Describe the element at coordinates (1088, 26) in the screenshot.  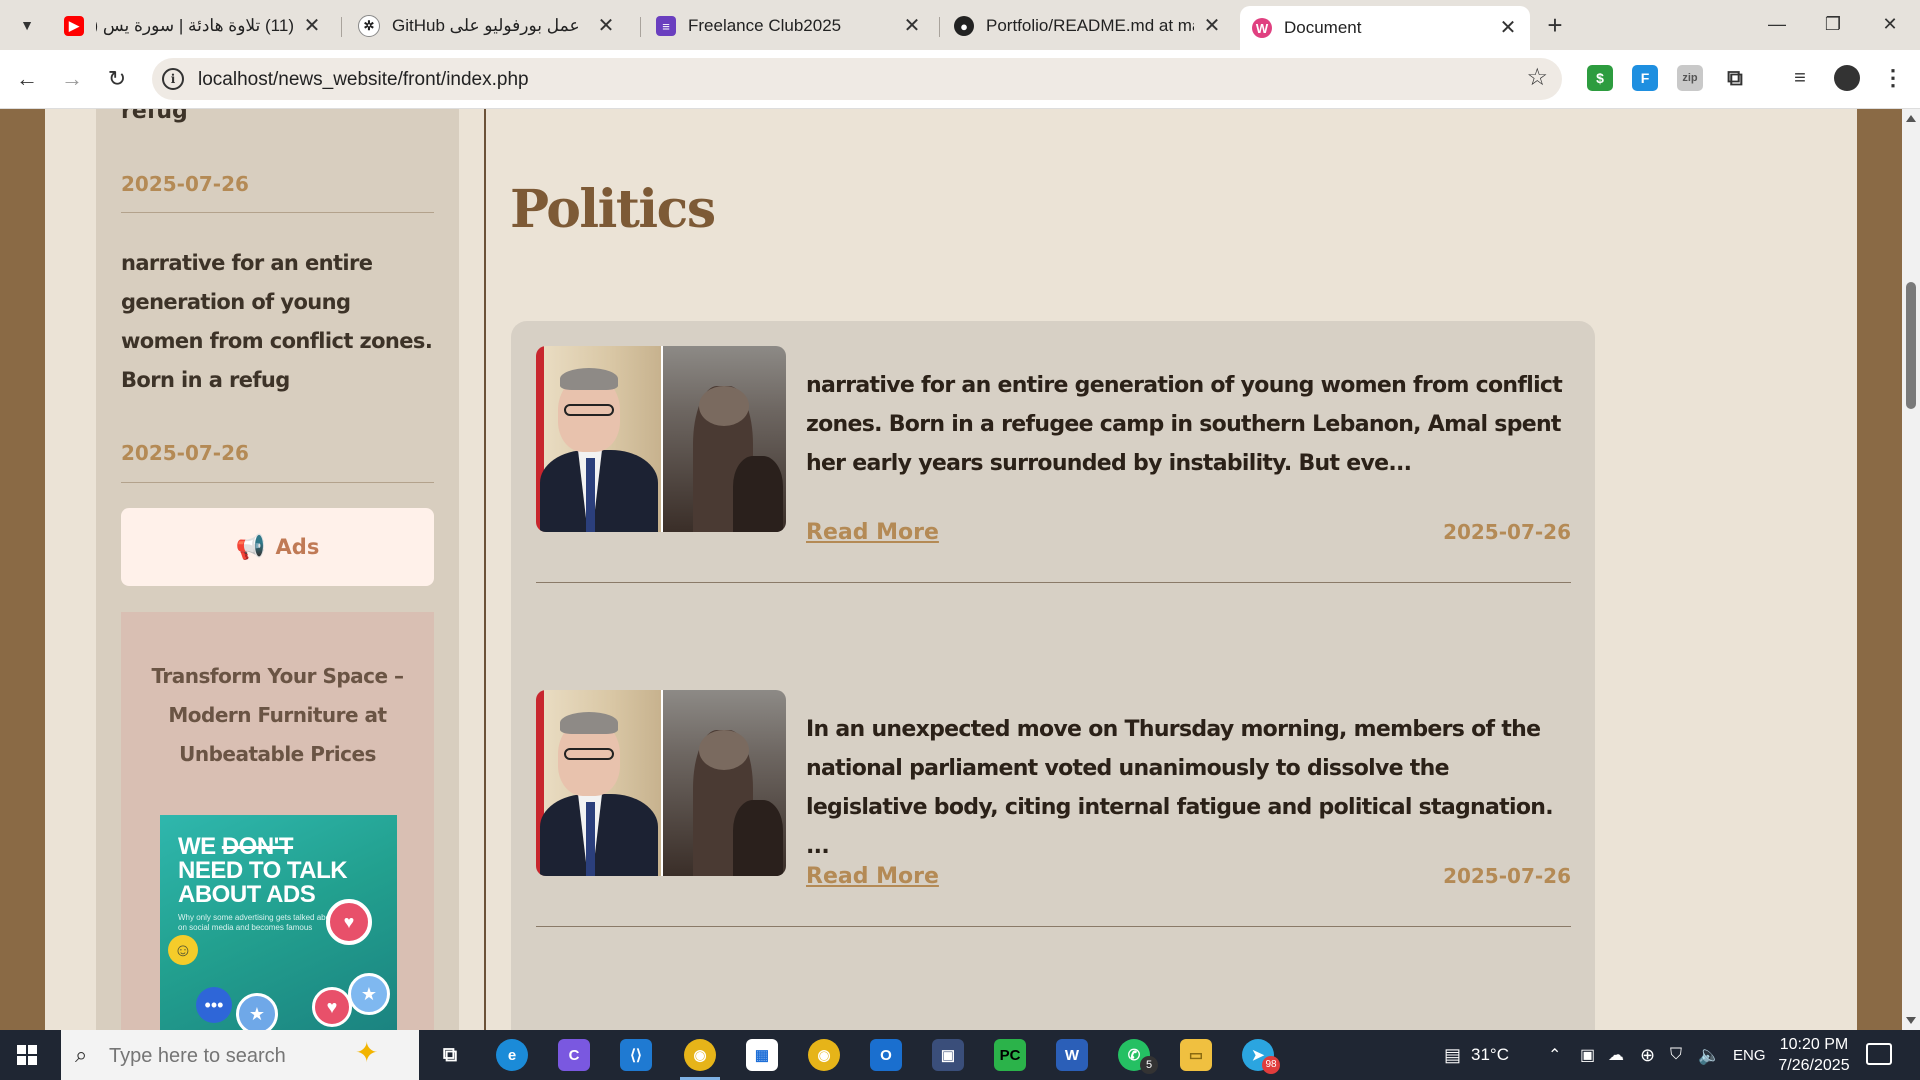
I see `tab-github-portfolio: ● Portfolio/README.md at main · ✕` at that location.